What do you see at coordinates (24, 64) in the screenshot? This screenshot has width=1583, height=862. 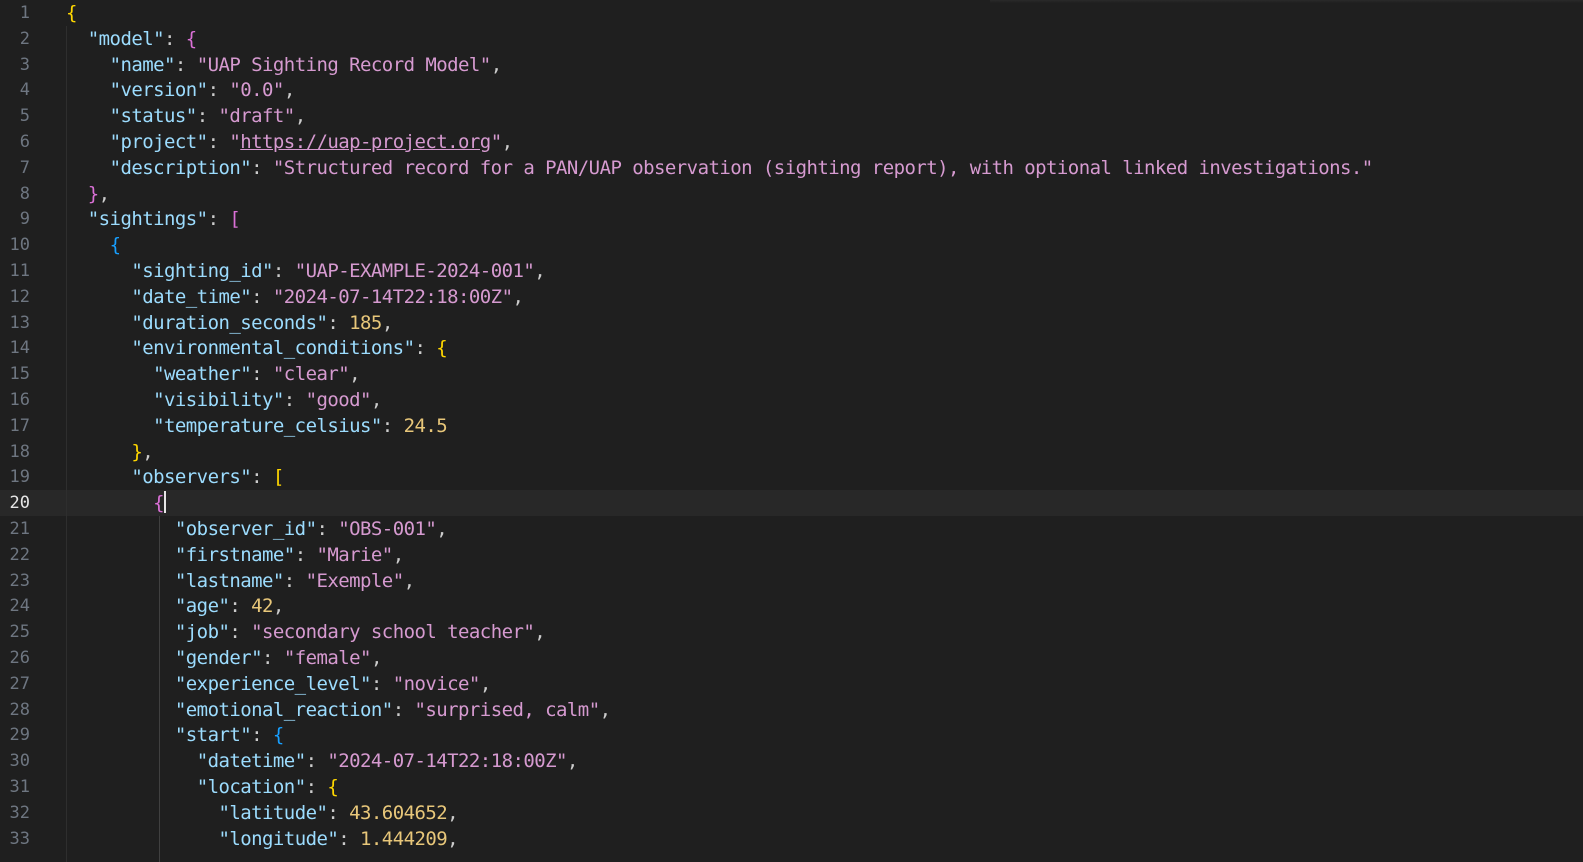 I see `line-number: 3` at bounding box center [24, 64].